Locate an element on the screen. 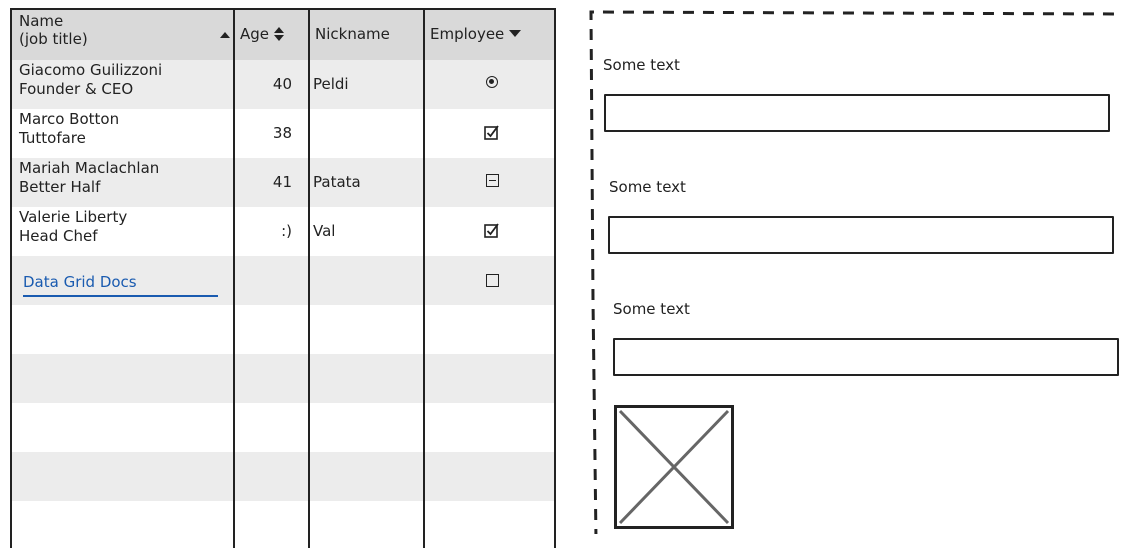  column-header-age: Age is located at coordinates (274, 50).